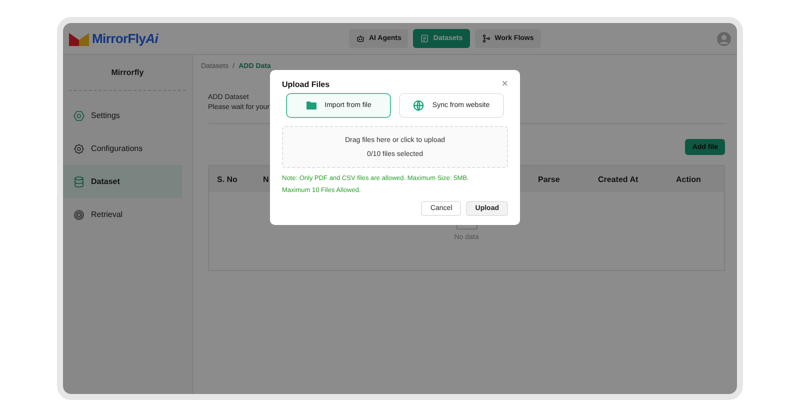 The width and height of the screenshot is (800, 418). Describe the element at coordinates (79, 39) in the screenshot. I see `logo-icon` at that location.